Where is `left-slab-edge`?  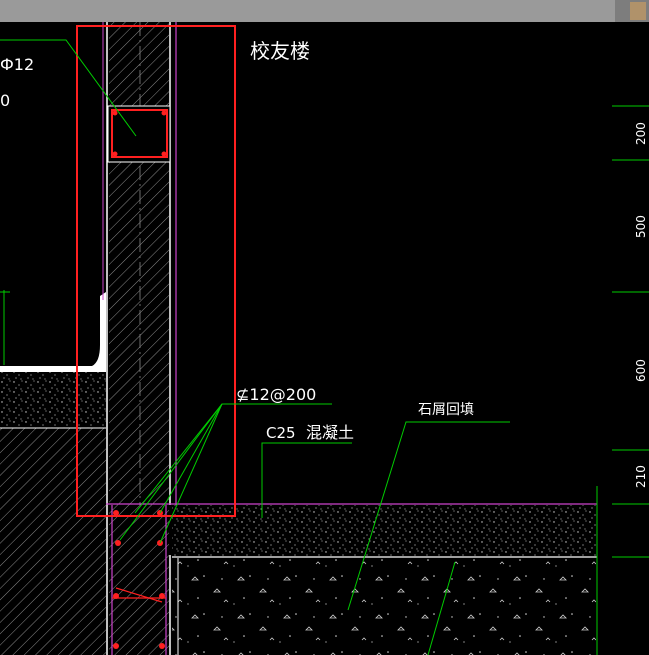
left-slab-edge is located at coordinates (53, 332).